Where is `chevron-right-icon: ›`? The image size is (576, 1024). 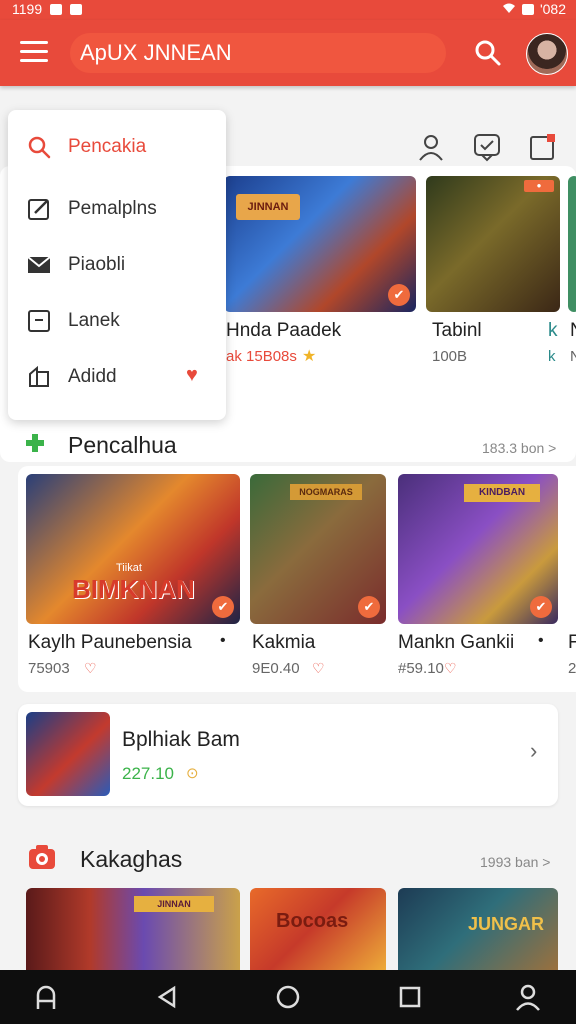 chevron-right-icon: › is located at coordinates (533, 751).